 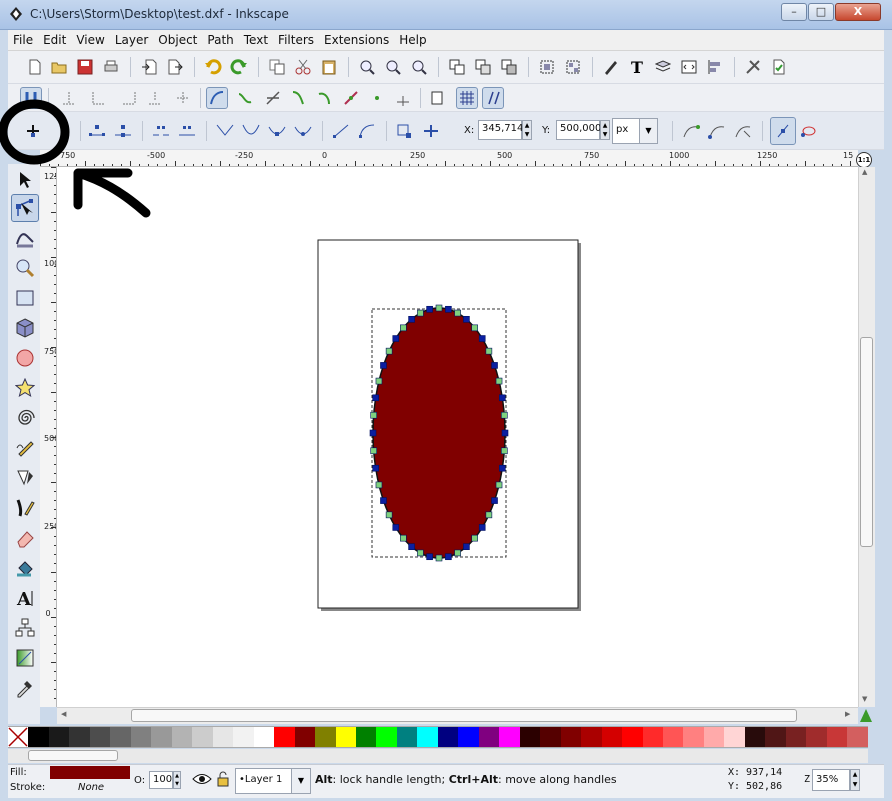 What do you see at coordinates (18, 737) in the screenshot?
I see `no-paint-swatch` at bounding box center [18, 737].